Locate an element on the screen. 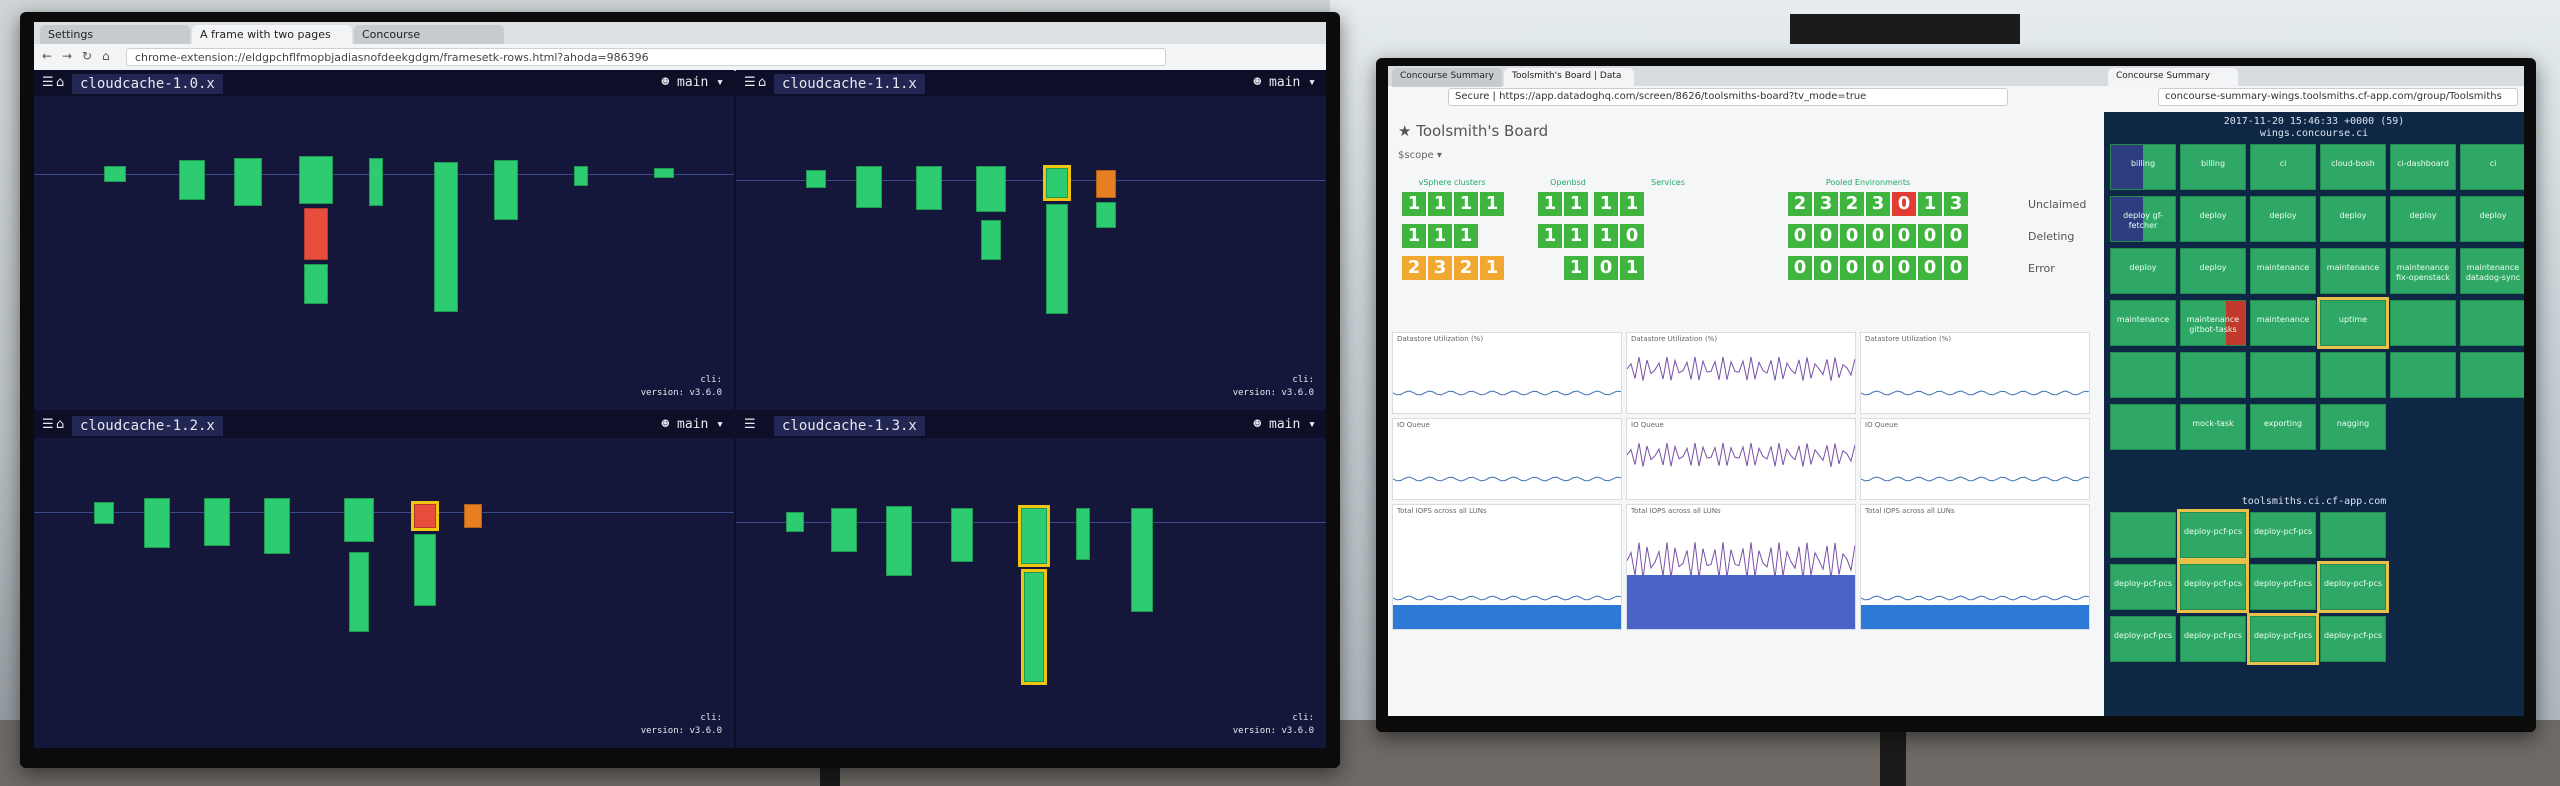 This screenshot has width=2560, height=786. forward-icon: → is located at coordinates (67, 56).